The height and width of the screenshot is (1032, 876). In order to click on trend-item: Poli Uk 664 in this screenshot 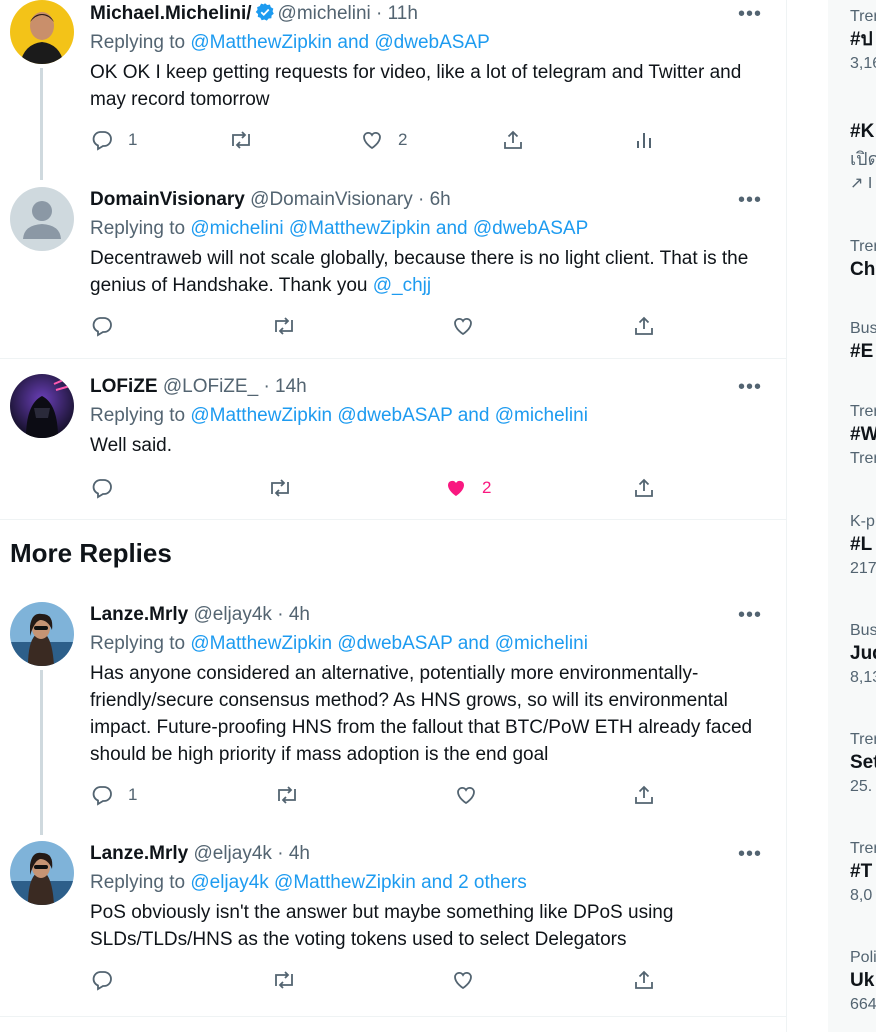, I will do `click(863, 982)`.